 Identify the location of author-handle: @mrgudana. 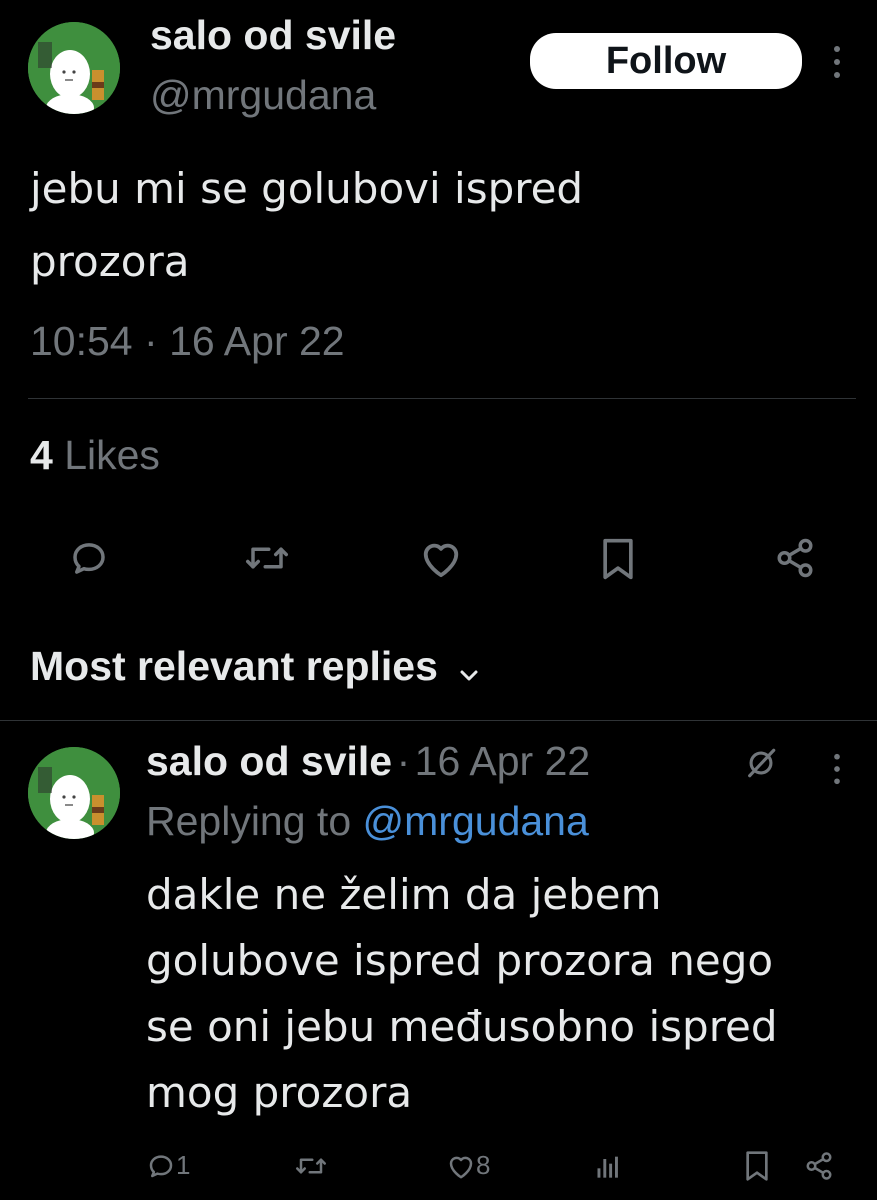
(263, 95).